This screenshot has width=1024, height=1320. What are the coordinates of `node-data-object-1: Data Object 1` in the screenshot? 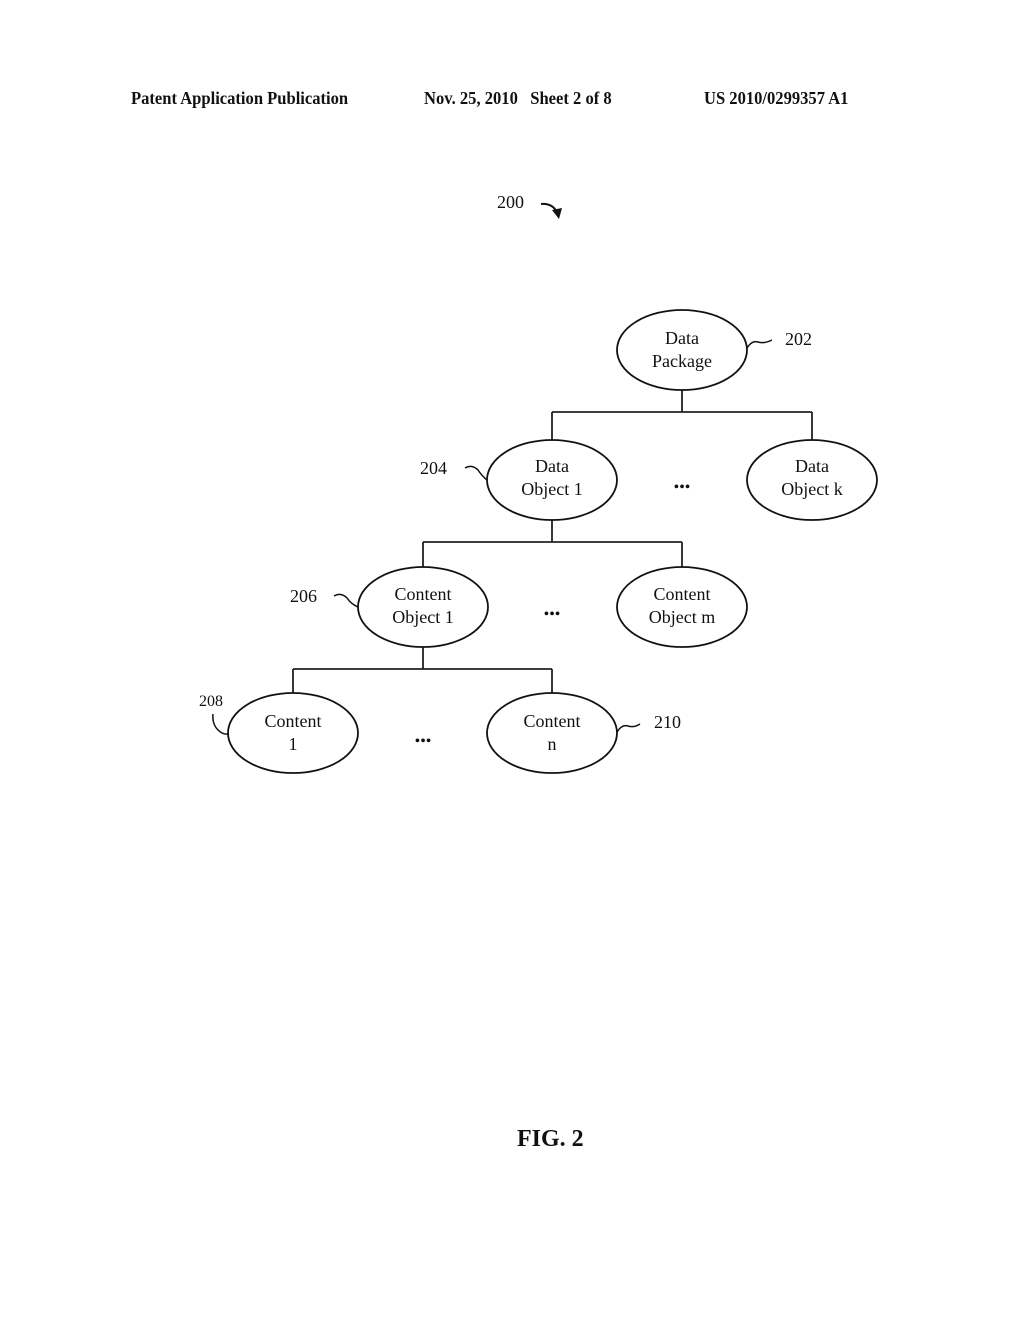 It's located at (552, 480).